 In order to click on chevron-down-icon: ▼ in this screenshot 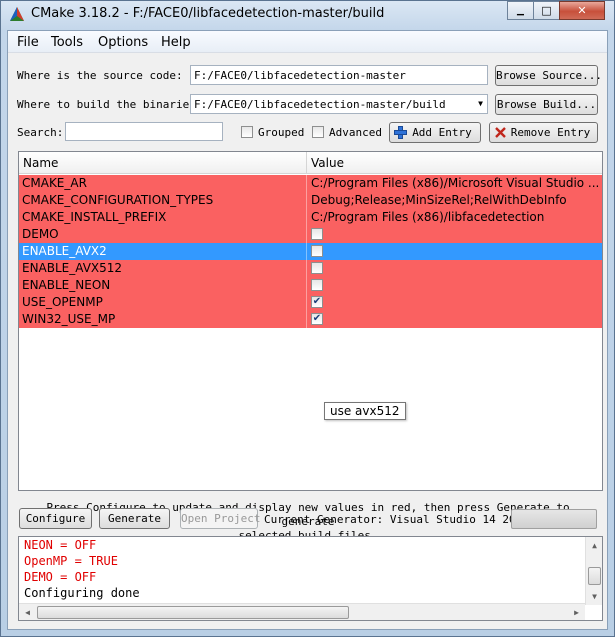, I will do `click(480, 103)`.